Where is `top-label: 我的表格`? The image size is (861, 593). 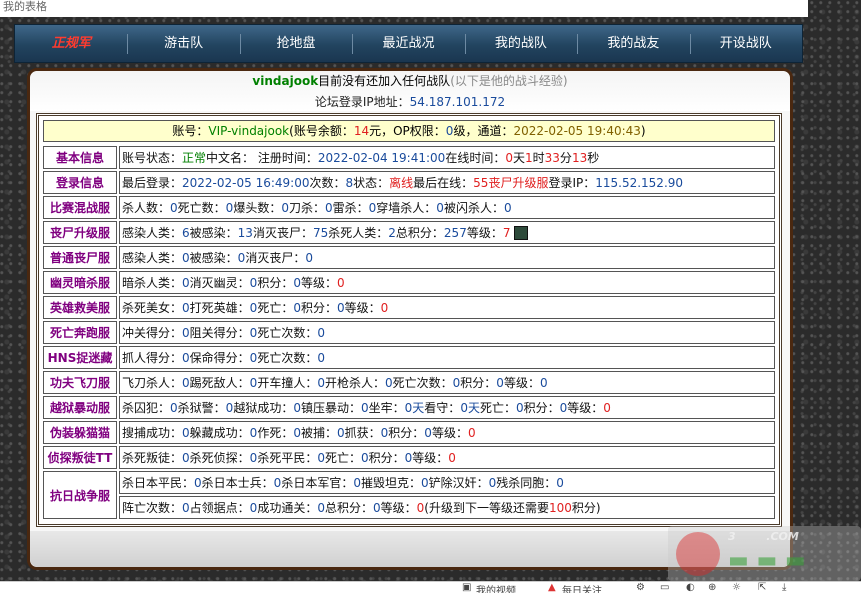 top-label: 我的表格 is located at coordinates (25, 6).